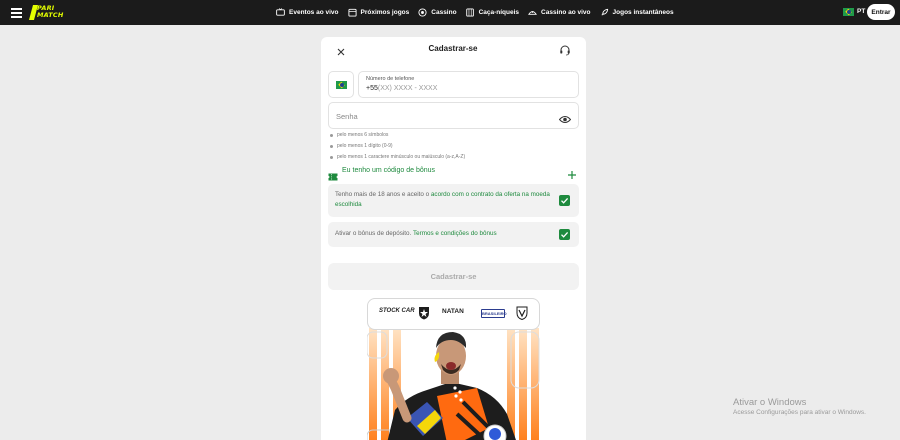 This screenshot has height=440, width=900. I want to click on close-icon, so click(341, 50).